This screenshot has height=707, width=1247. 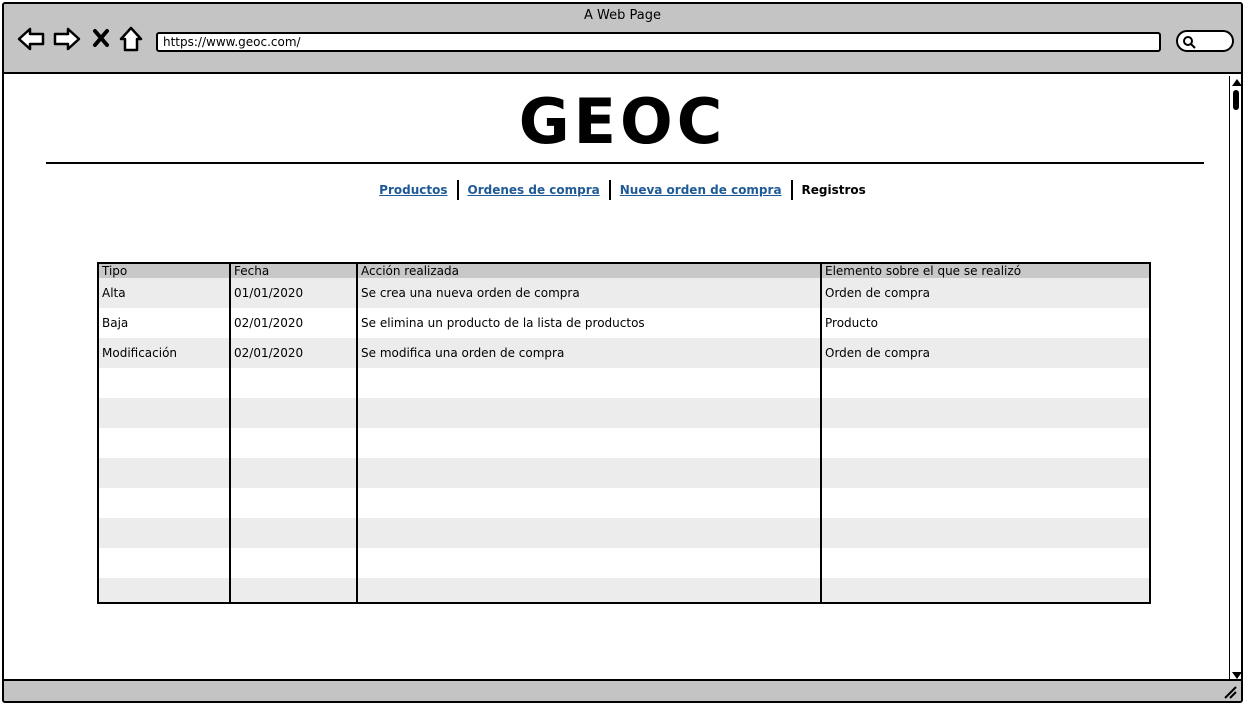 I want to click on column-header-accion: Acción realizada, so click(x=589, y=271).